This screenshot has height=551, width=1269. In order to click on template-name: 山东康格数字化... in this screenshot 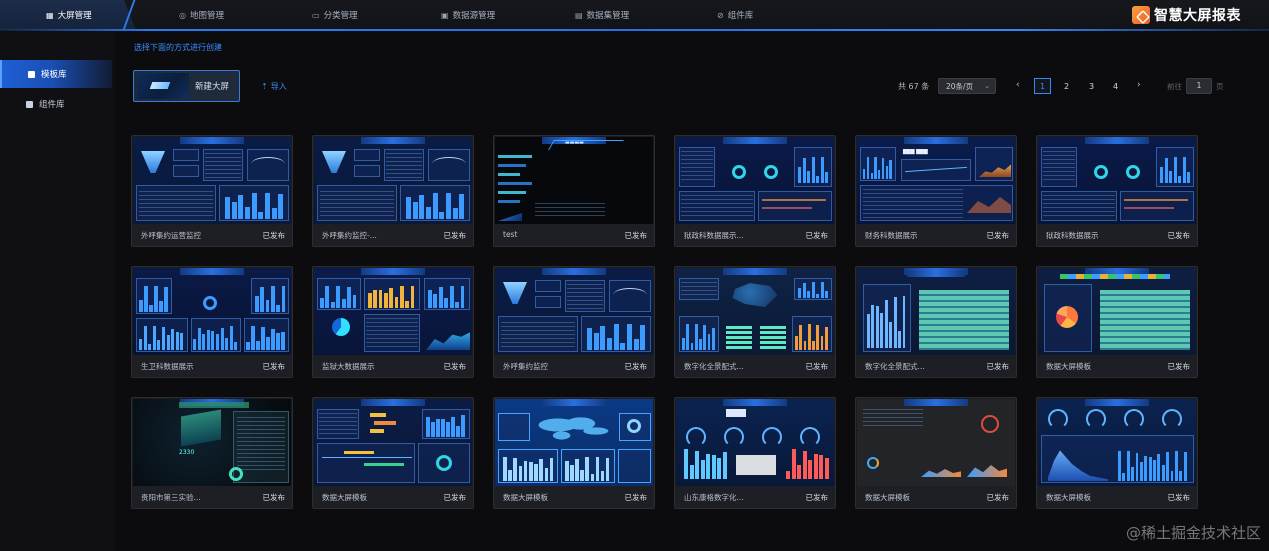, I will do `click(714, 497)`.